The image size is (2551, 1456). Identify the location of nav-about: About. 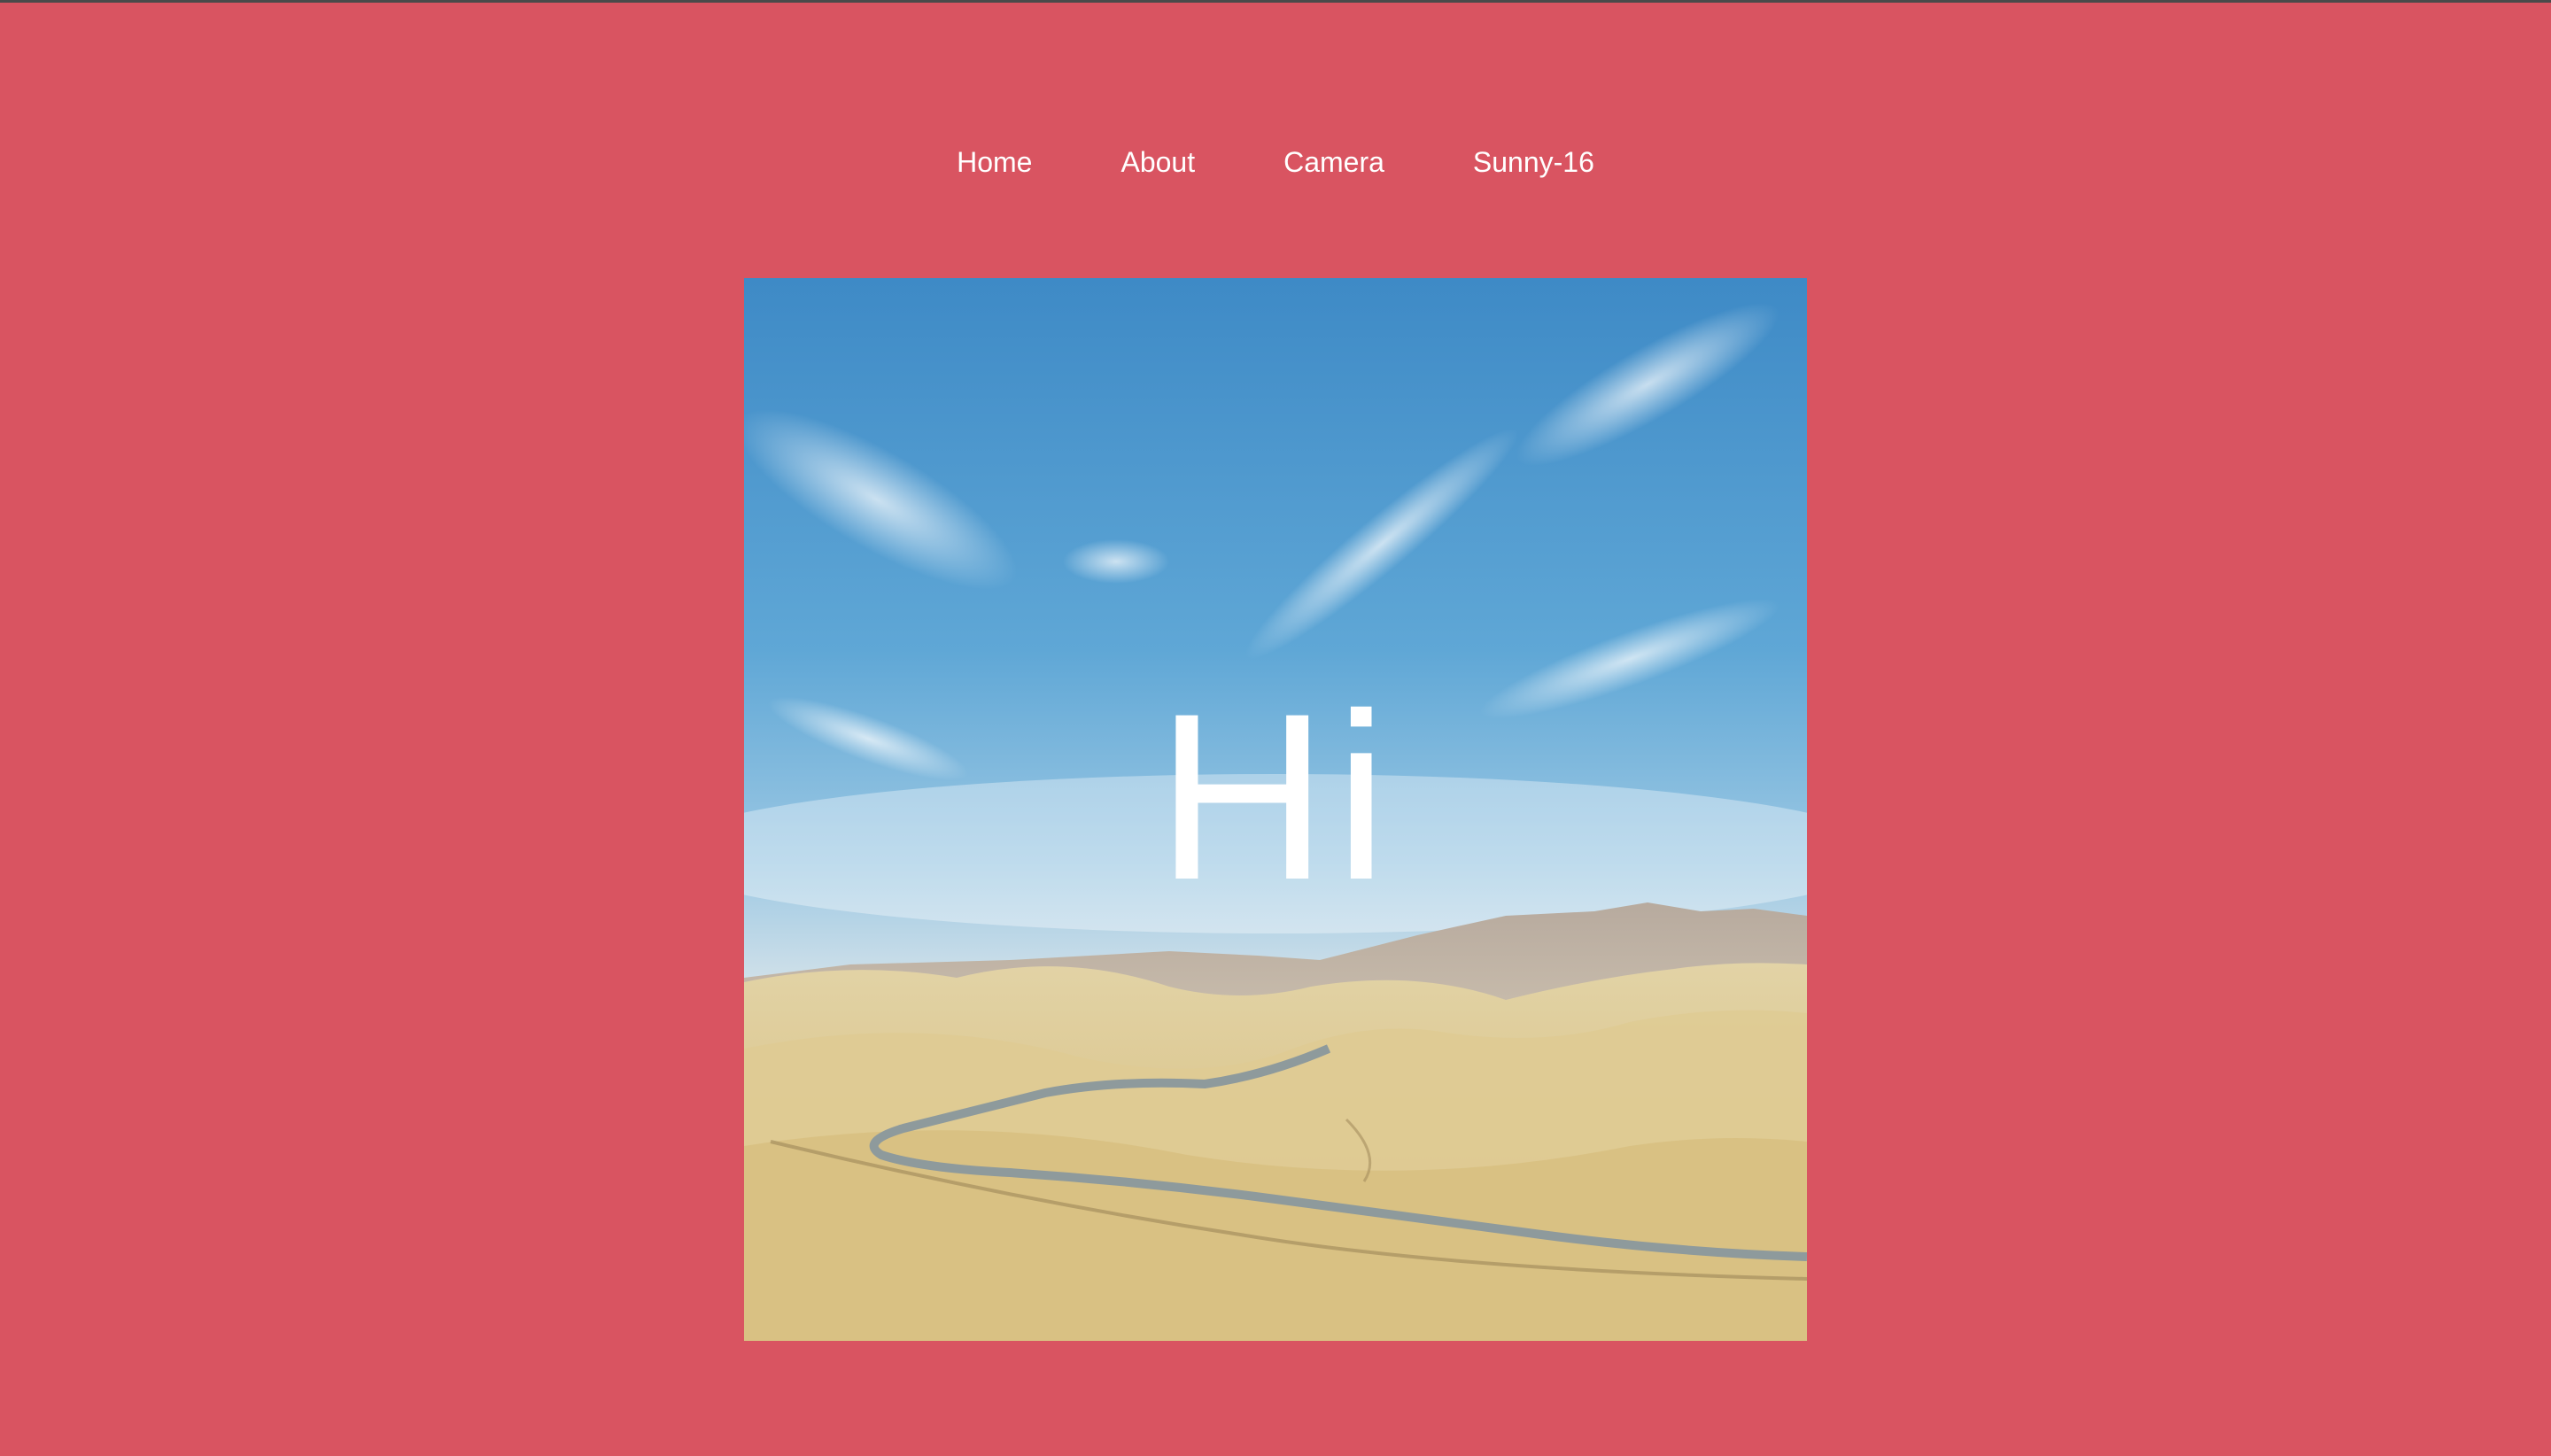
(1158, 162).